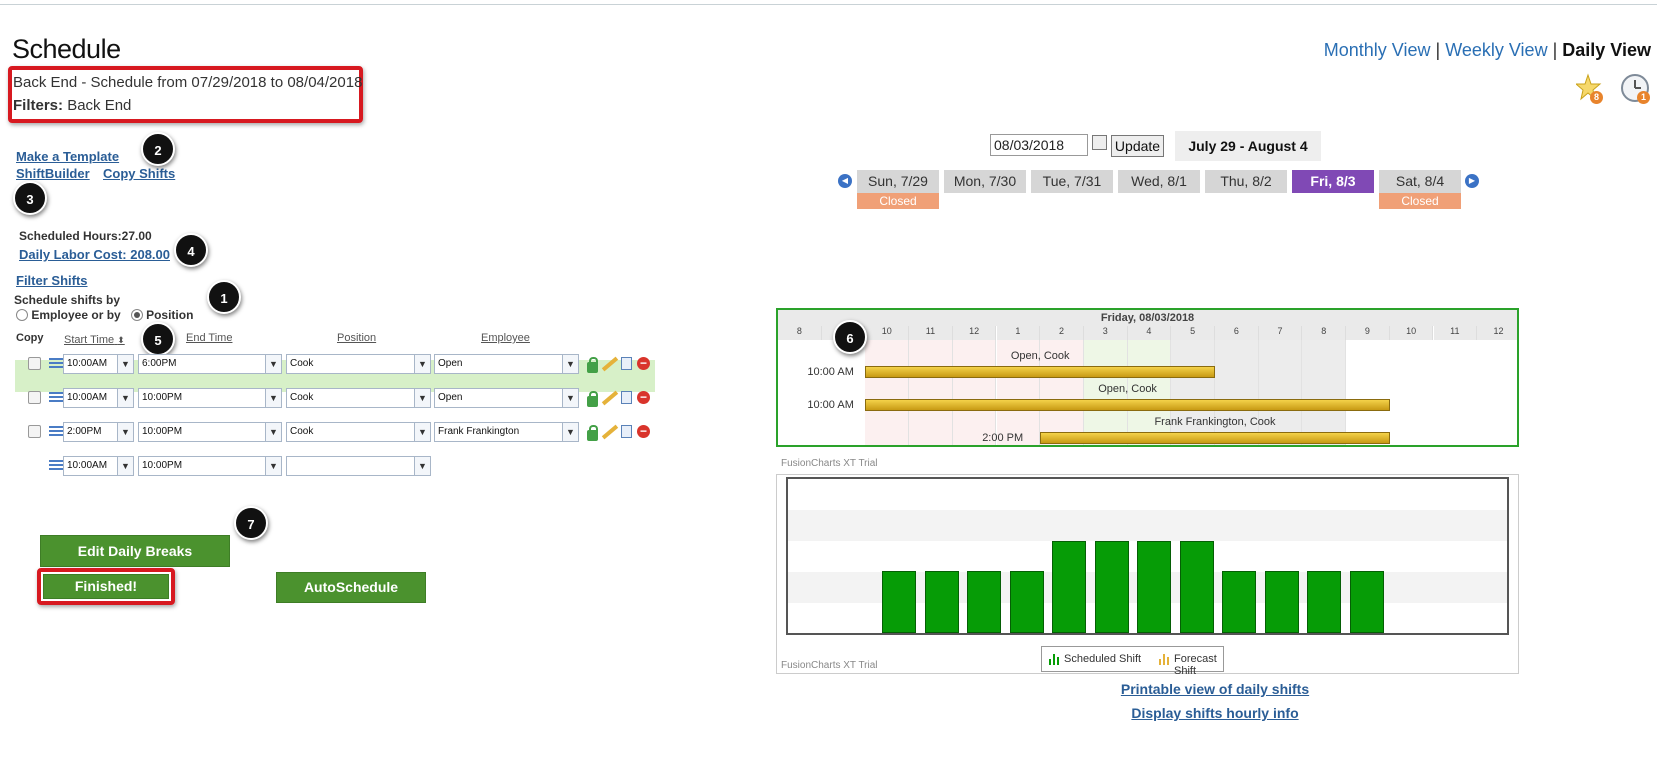  What do you see at coordinates (53, 173) in the screenshot?
I see `shiftbuilder-link: ShiftBuilder` at bounding box center [53, 173].